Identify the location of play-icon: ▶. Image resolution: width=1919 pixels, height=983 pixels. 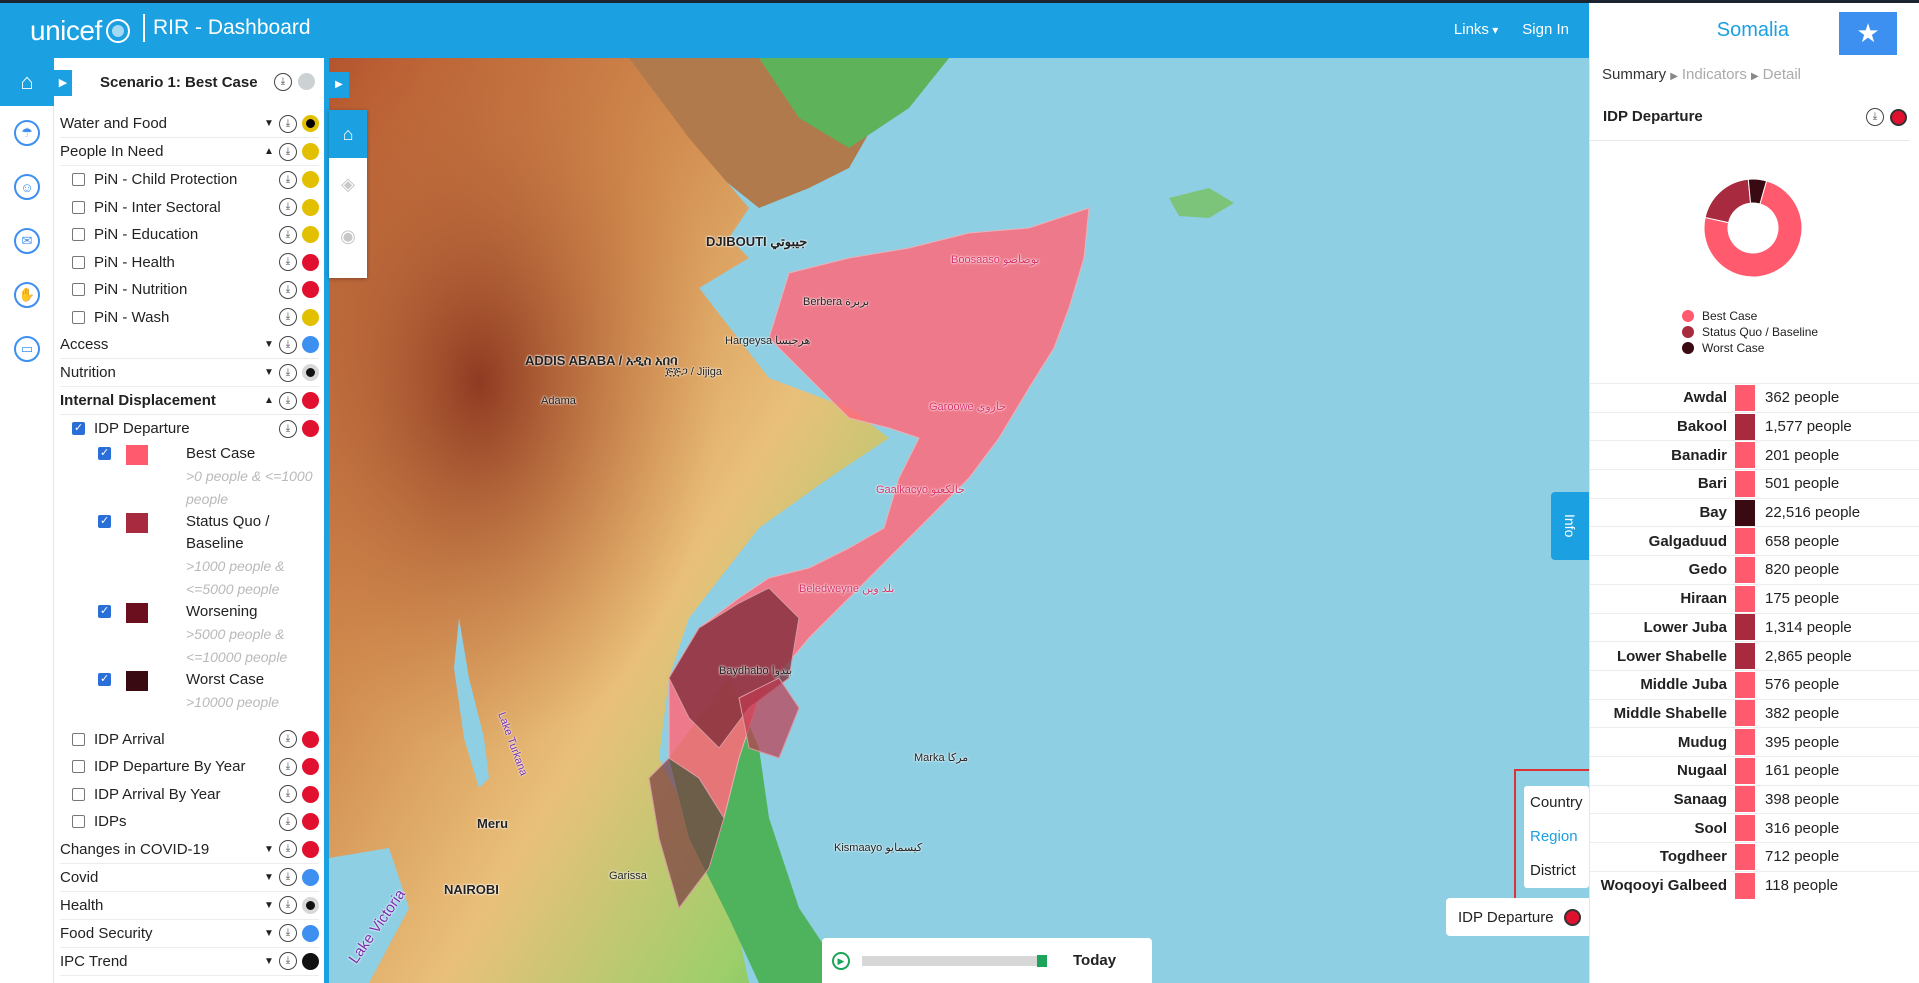
(841, 960).